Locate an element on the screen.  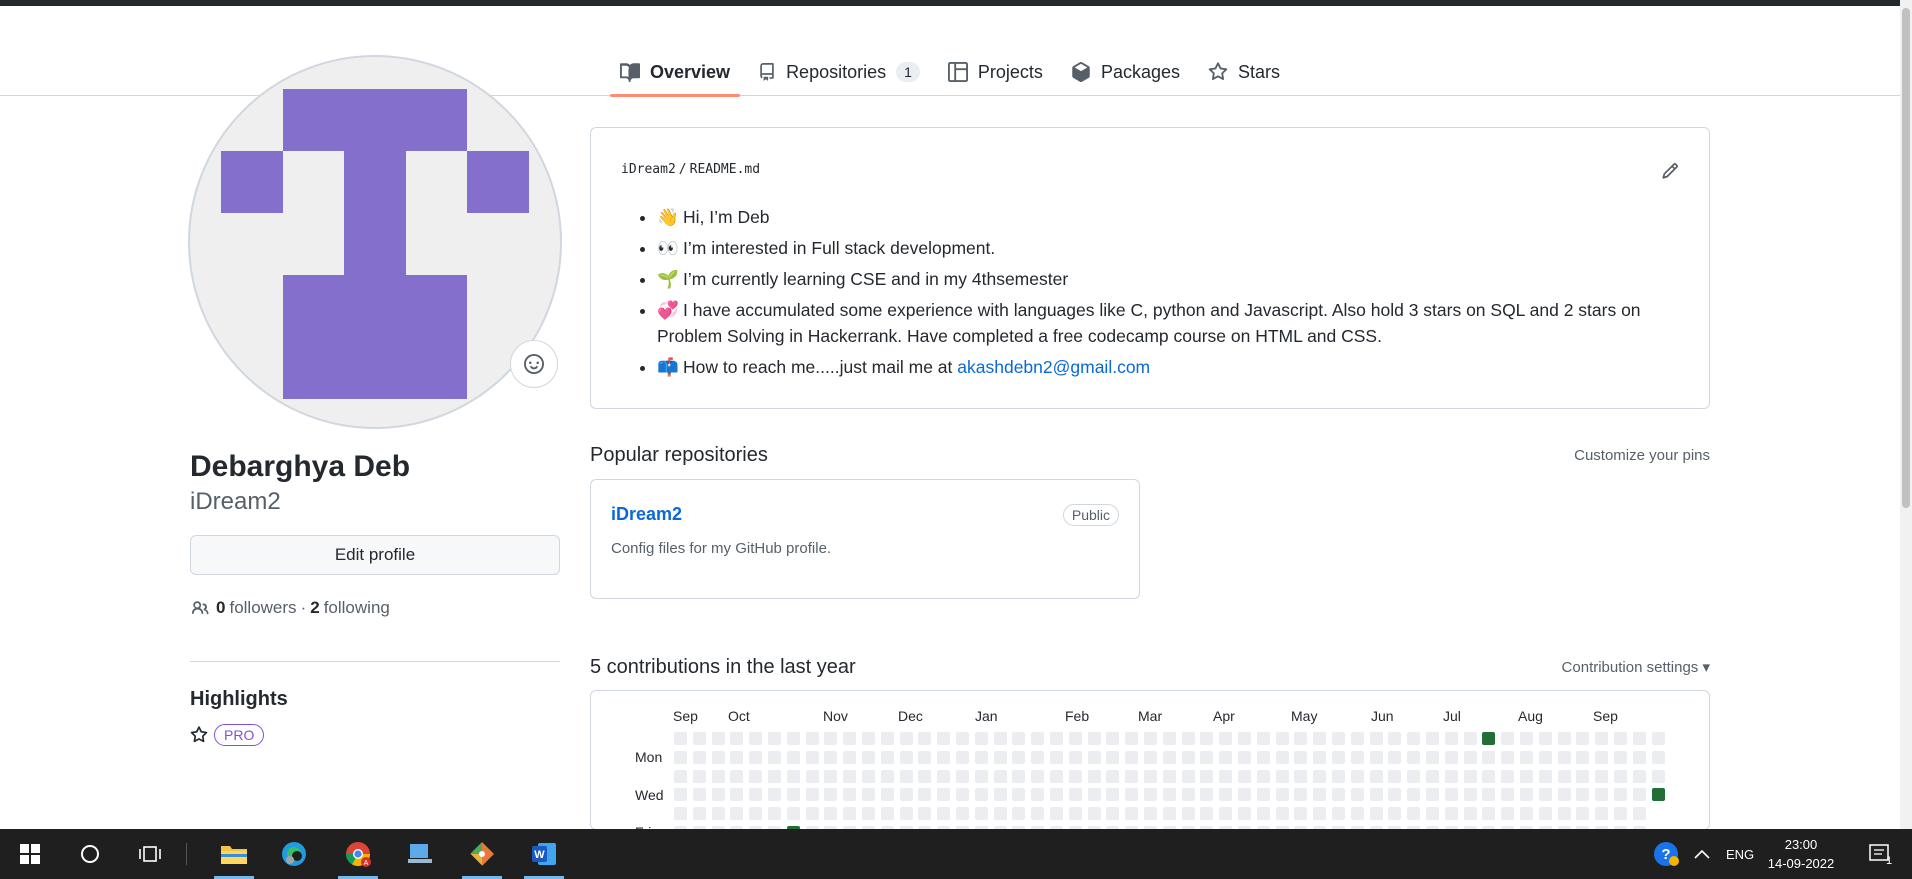
customize-pins-link: Customize your pins is located at coordinates (1642, 455).